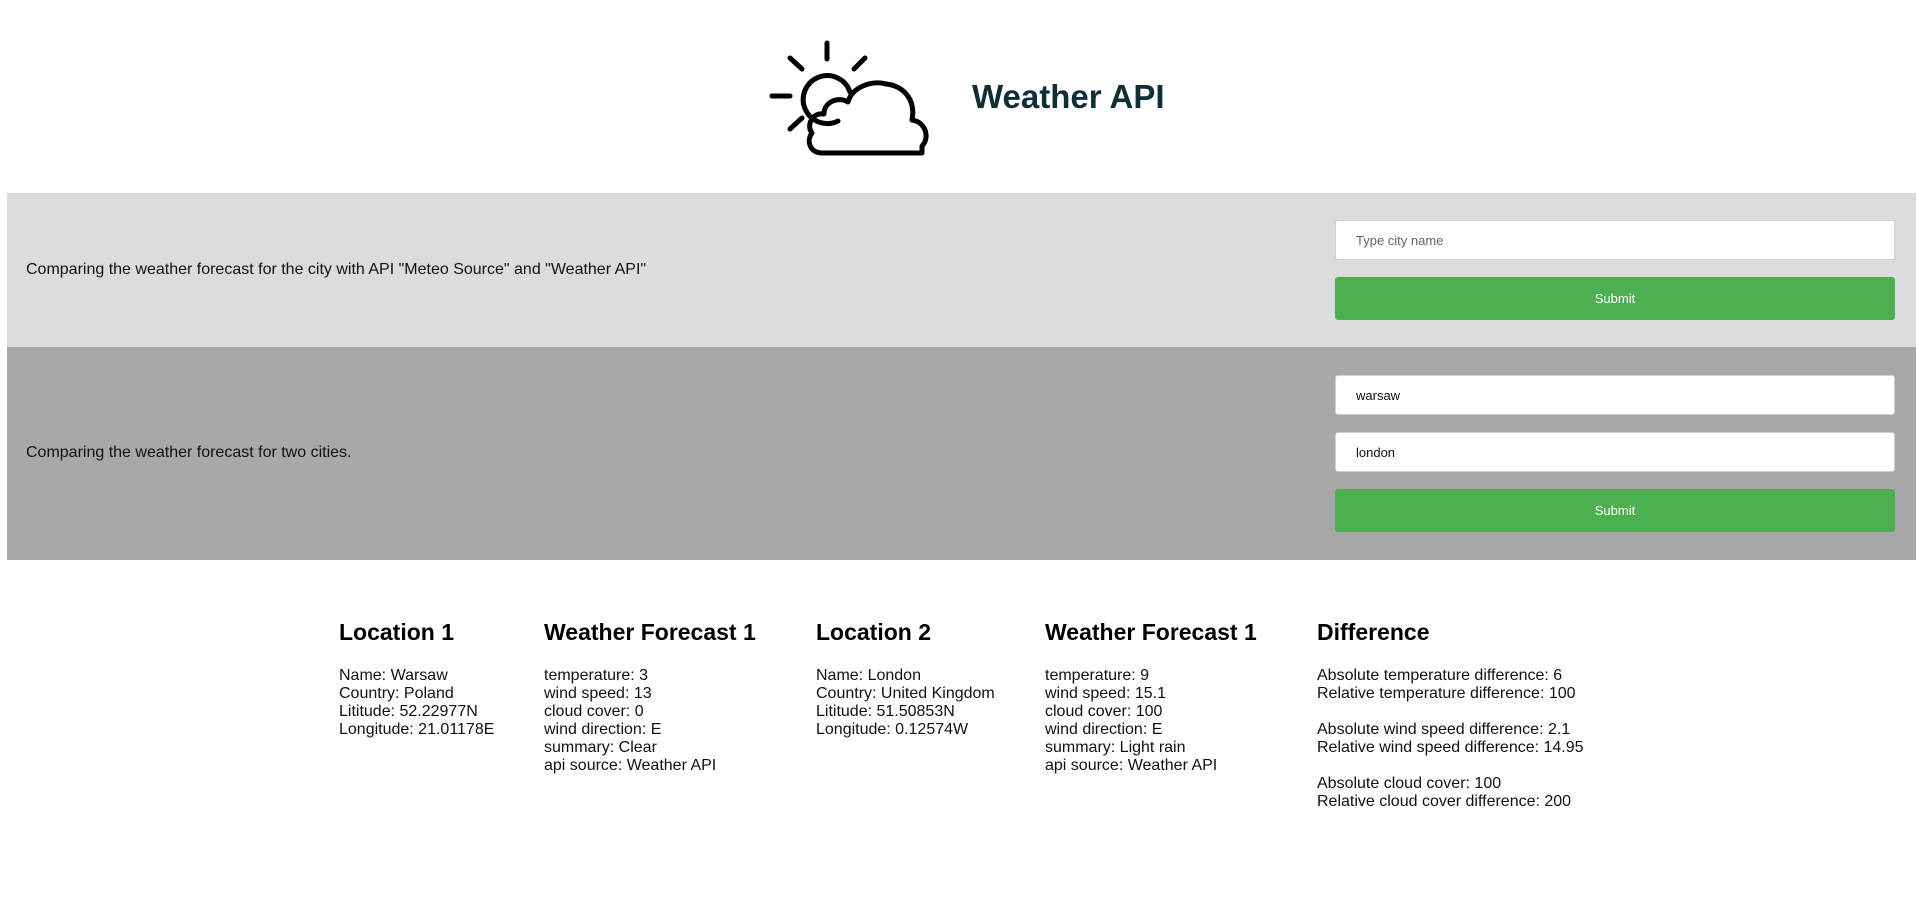 The width and height of the screenshot is (1917, 905). I want to click on compare-api-submit-button: Submit, so click(1615, 298).